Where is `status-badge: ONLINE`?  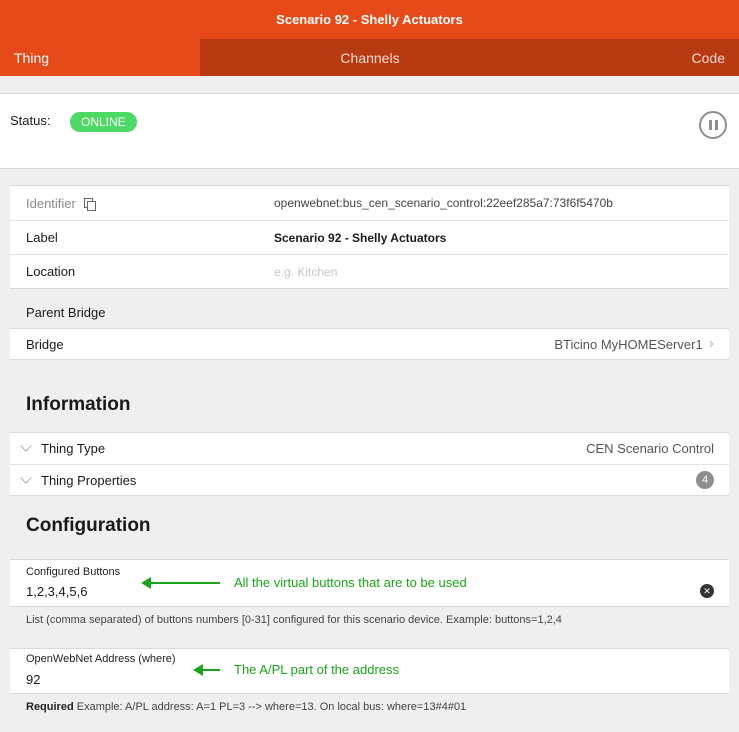
status-badge: ONLINE is located at coordinates (103, 122).